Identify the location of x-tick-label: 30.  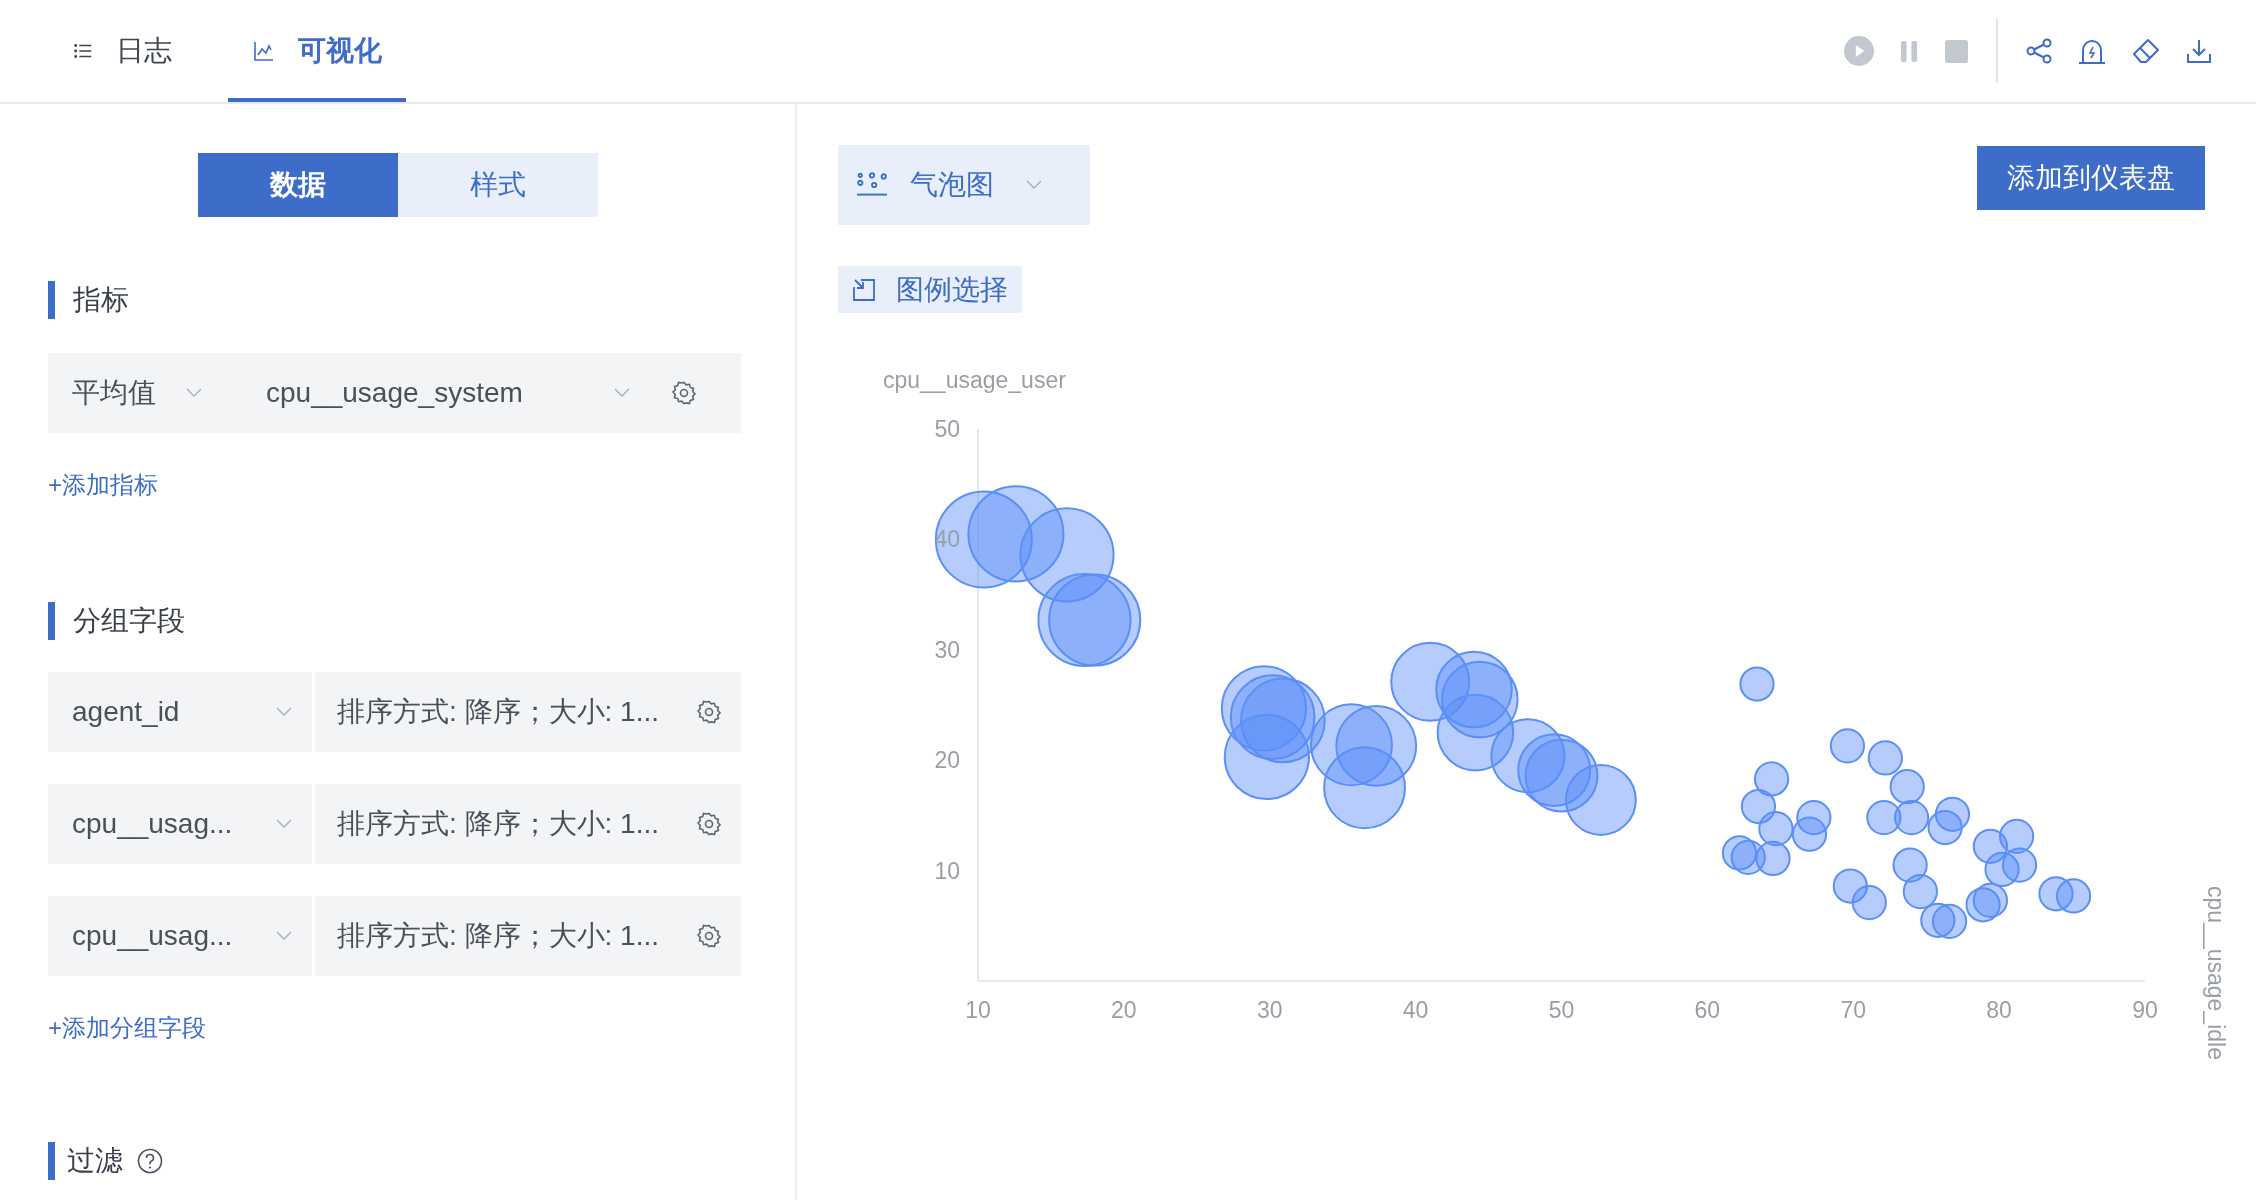
(1269, 1010).